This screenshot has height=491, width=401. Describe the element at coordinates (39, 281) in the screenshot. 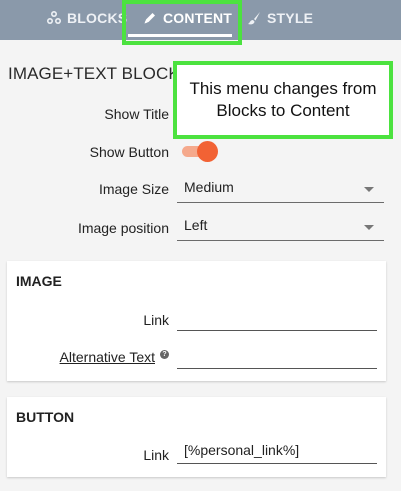

I see `image-card-title: IMAGE` at that location.